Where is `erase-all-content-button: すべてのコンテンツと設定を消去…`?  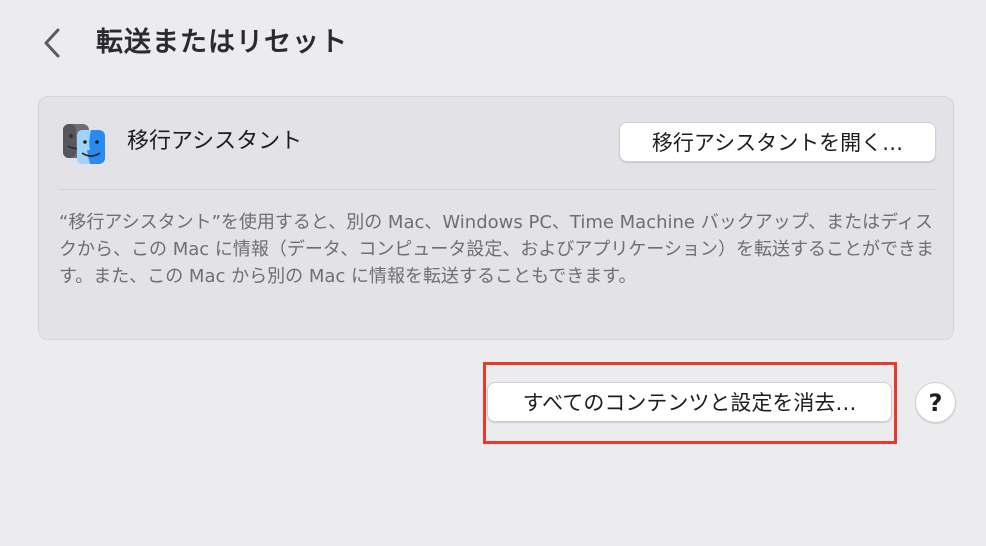
erase-all-content-button: すべてのコンテンツと設定を消去… is located at coordinates (689, 402).